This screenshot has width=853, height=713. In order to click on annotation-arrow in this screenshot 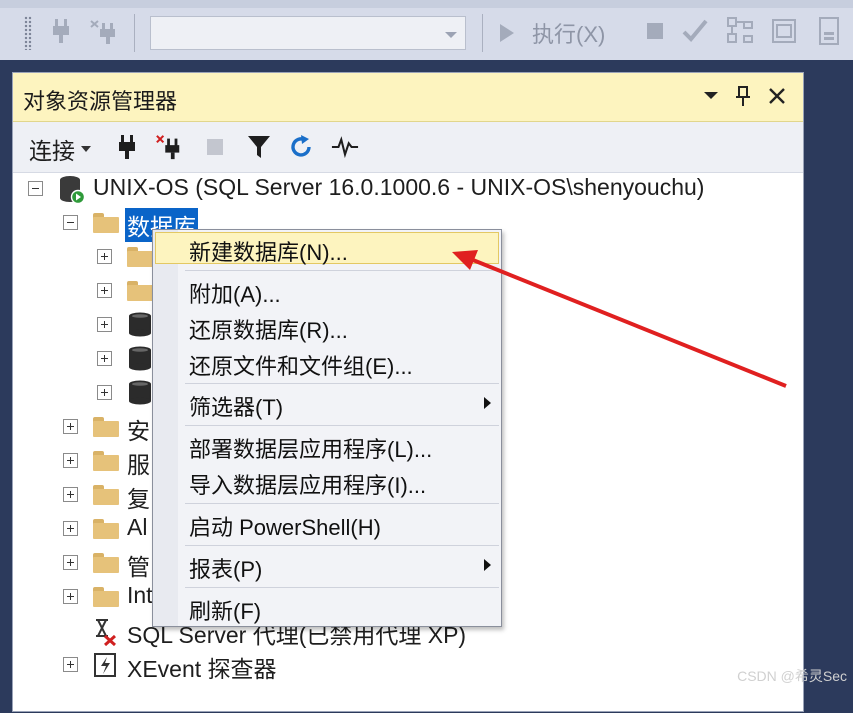, I will do `click(619, 319)`.